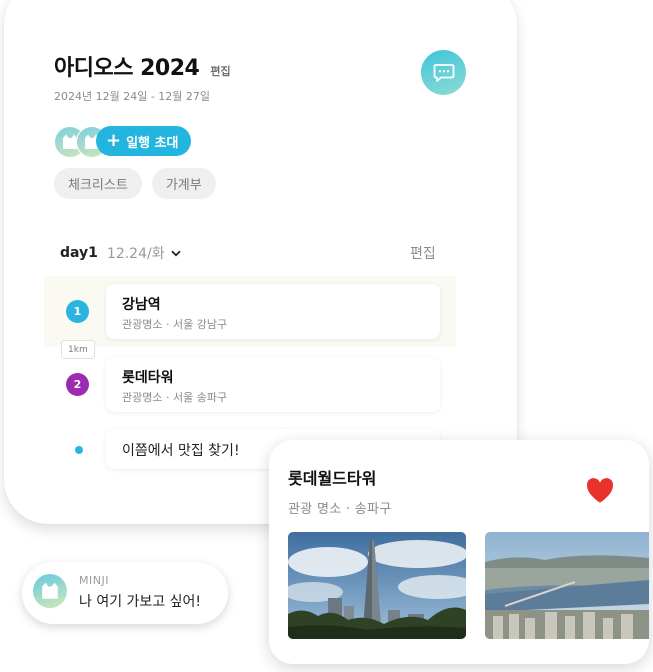 This screenshot has width=653, height=672. I want to click on comment-username: MINJI, so click(94, 580).